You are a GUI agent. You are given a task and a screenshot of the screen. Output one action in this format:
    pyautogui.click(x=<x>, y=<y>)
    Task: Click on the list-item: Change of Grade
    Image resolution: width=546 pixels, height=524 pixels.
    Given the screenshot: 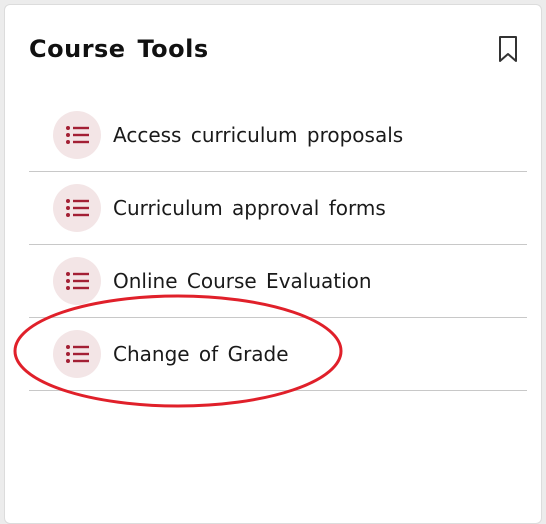 What is the action you would take?
    pyautogui.click(x=278, y=354)
    